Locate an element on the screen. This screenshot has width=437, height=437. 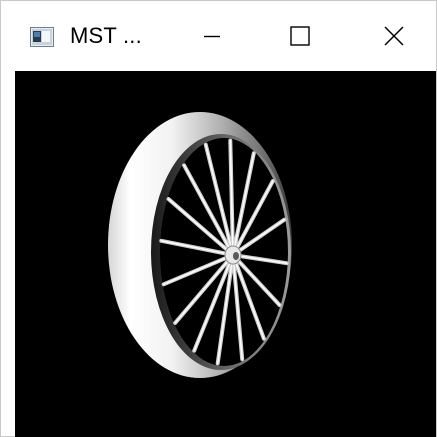
close-icon is located at coordinates (394, 36).